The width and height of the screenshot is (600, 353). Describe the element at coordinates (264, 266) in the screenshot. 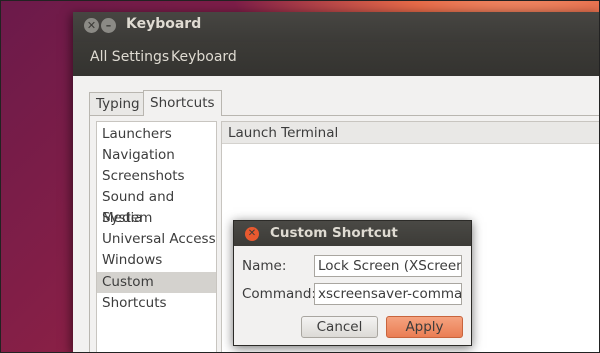

I see `name-label: Name:` at that location.